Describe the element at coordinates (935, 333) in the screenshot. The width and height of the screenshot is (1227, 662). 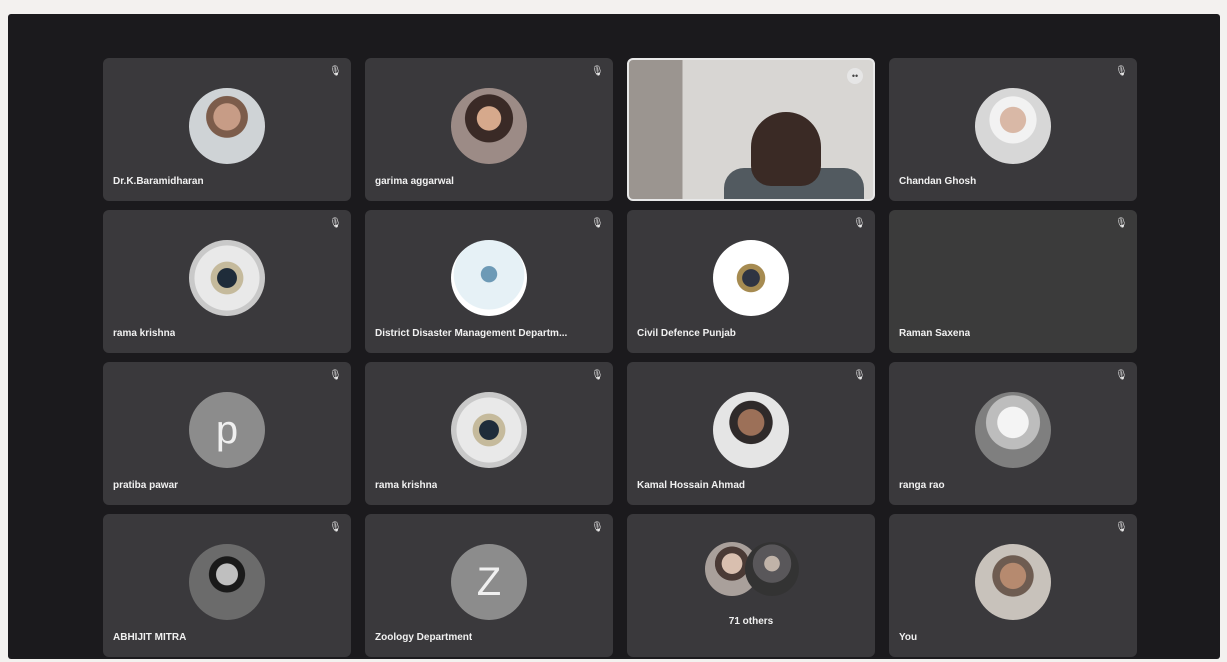
I see `participant-name: Raman Saxena` at that location.